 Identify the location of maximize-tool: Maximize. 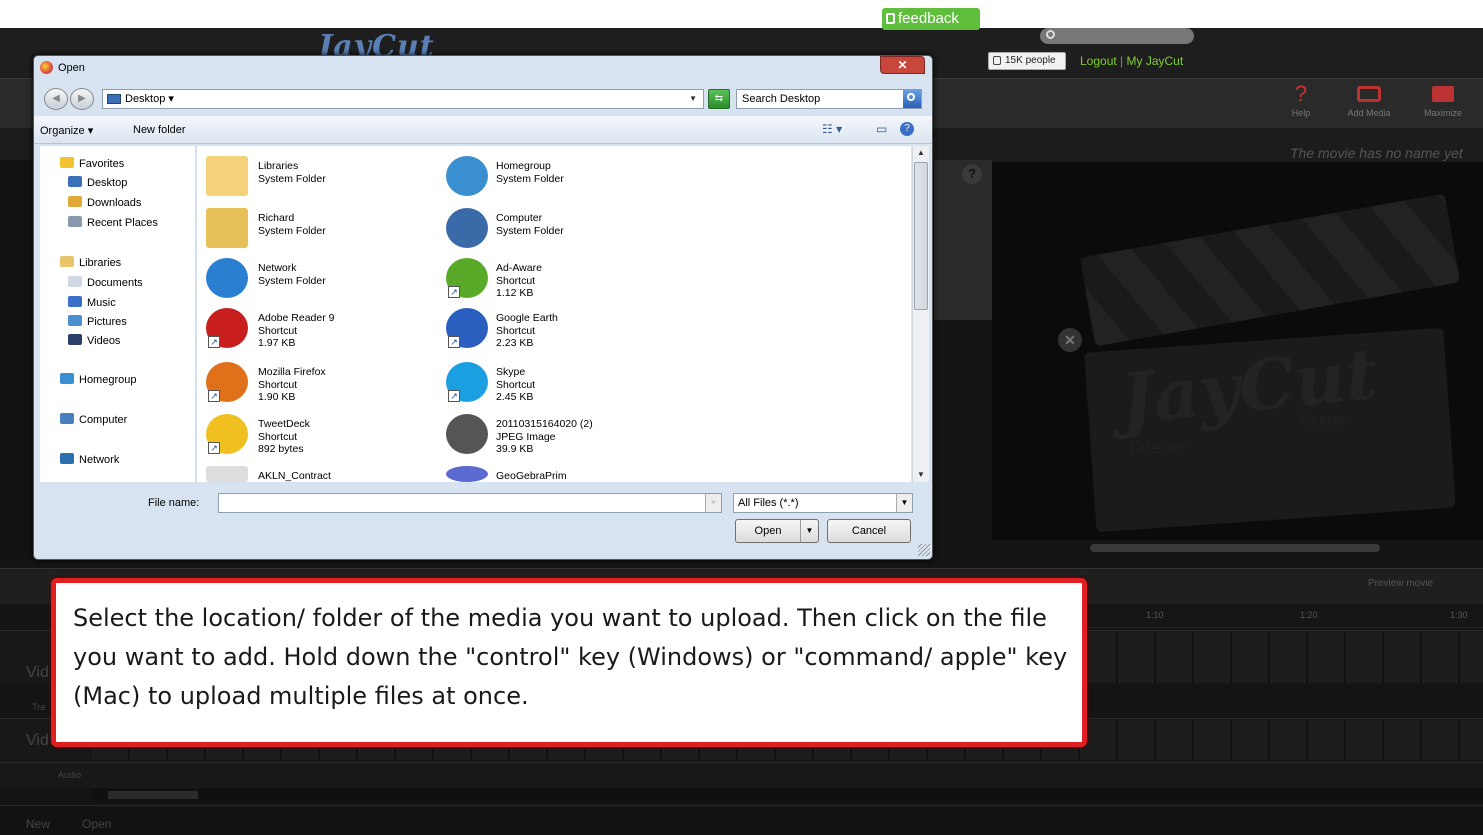
(1443, 99).